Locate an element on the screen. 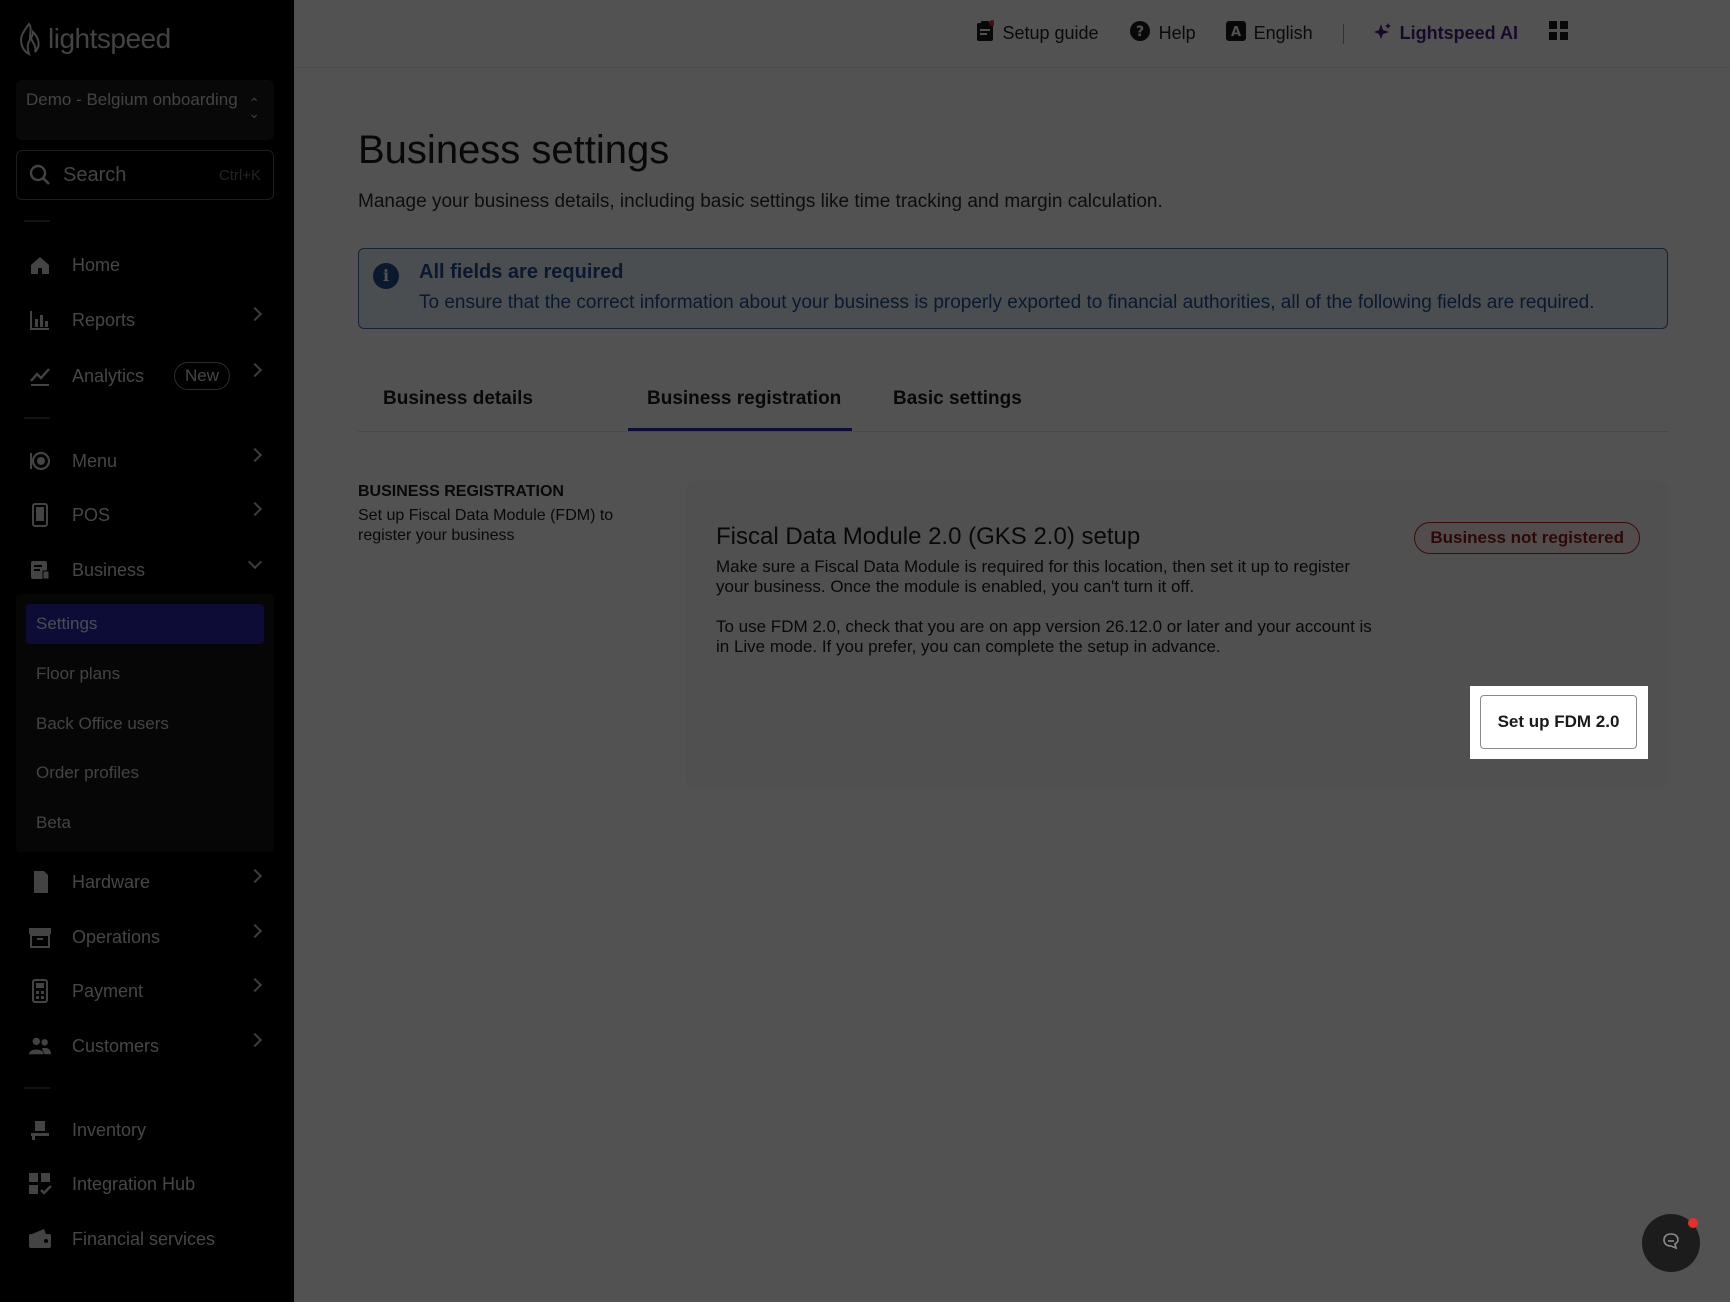 This screenshot has width=1730, height=1302. business-icon is located at coordinates (40, 570).